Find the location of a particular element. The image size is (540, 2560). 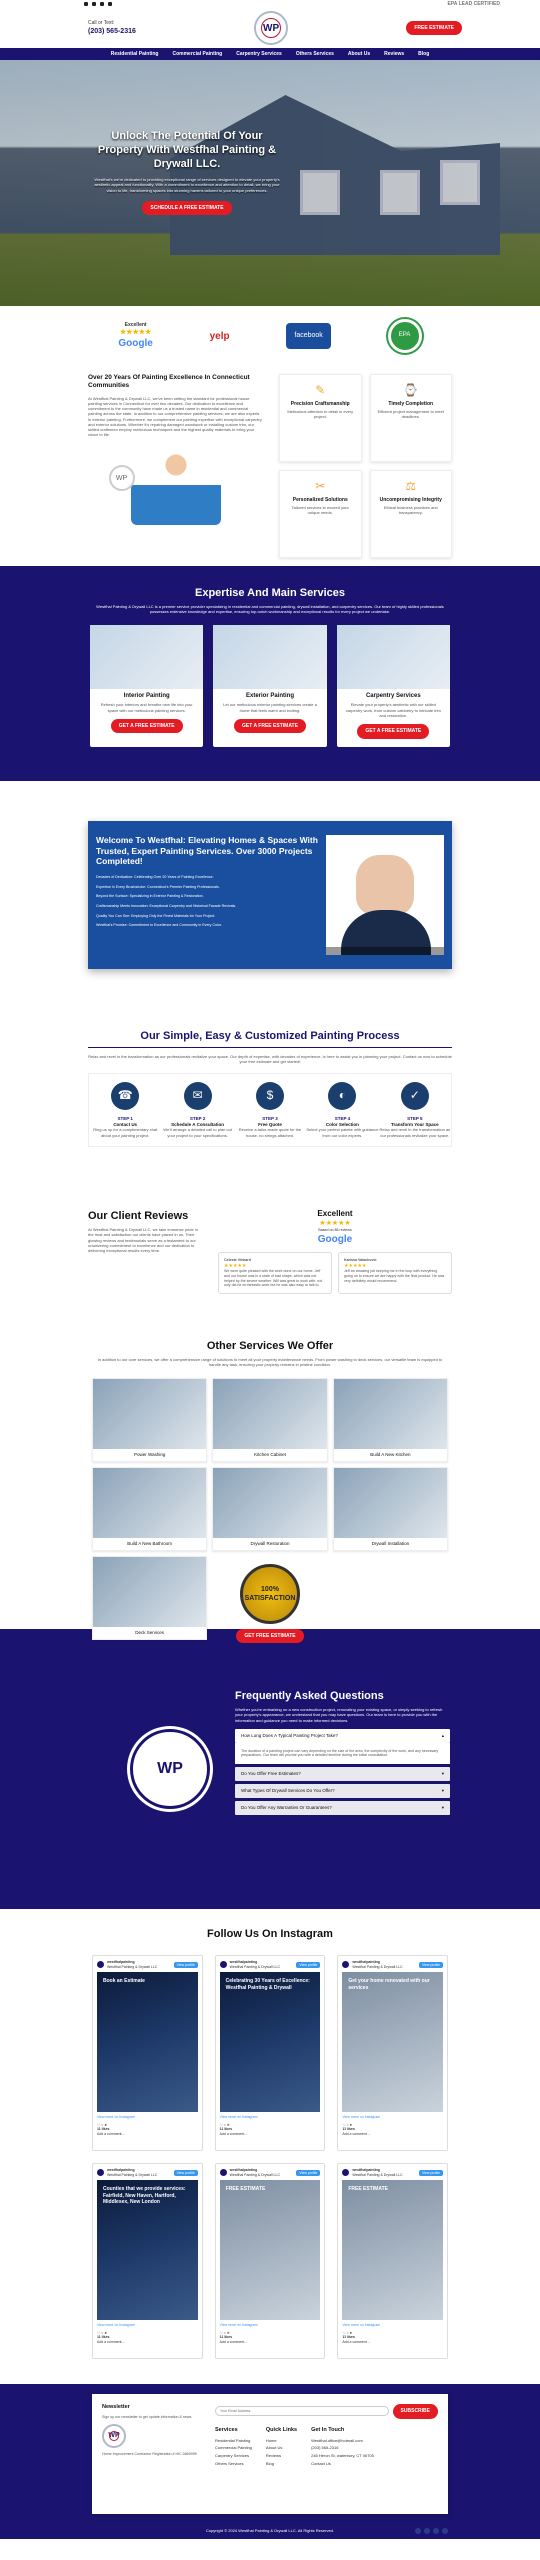

card-title: Carpentry Services is located at coordinates (393, 695).